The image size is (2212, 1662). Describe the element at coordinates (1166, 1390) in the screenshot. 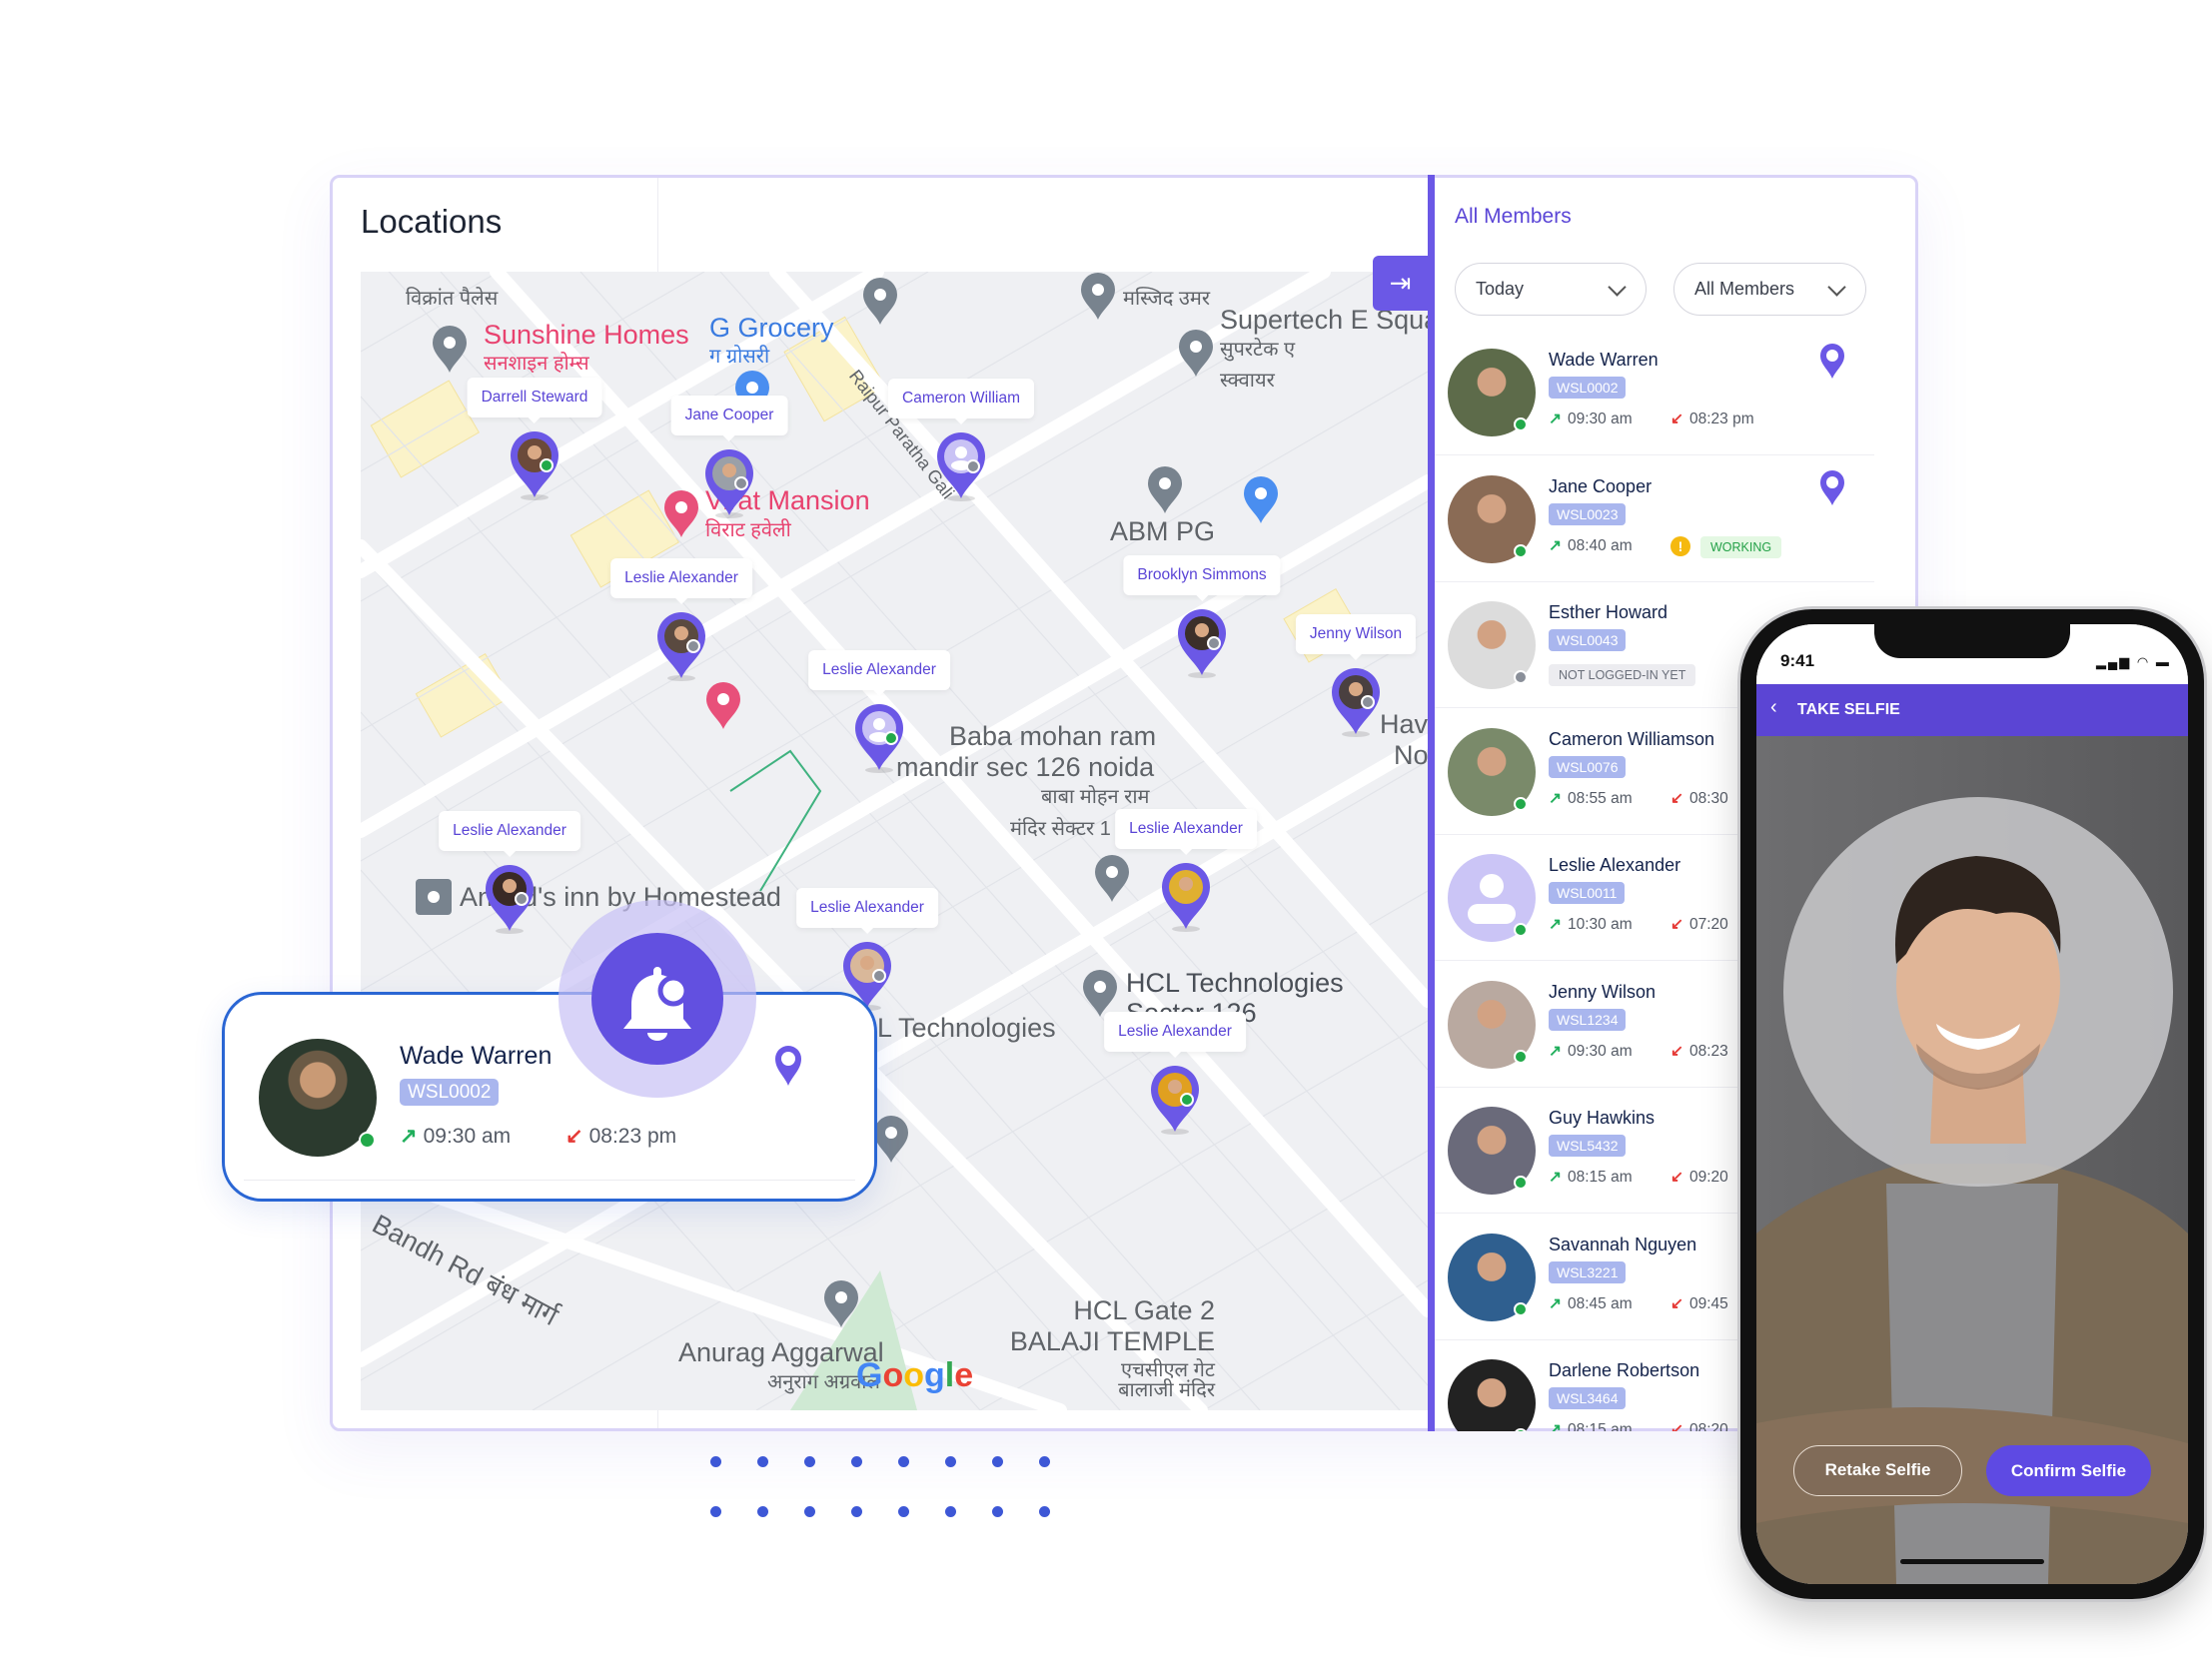

I see `map-place-label: बालाजी मंदिर` at that location.